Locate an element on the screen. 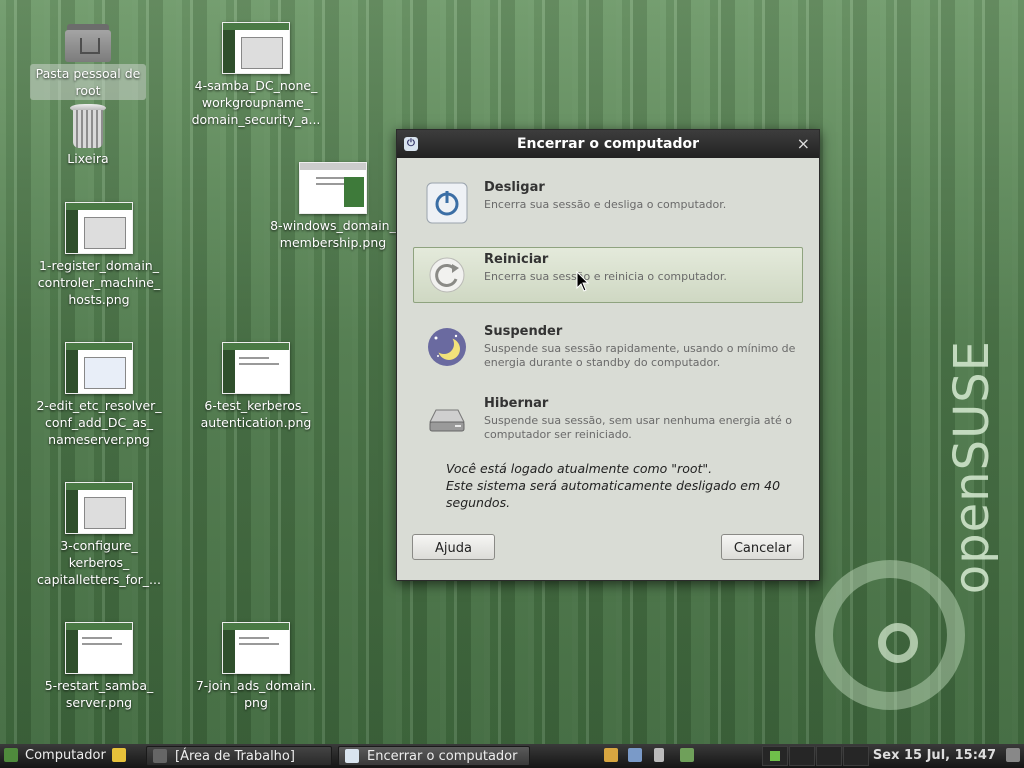  desktop-file: 5-restart_samba_ server.png is located at coordinates (99, 666).